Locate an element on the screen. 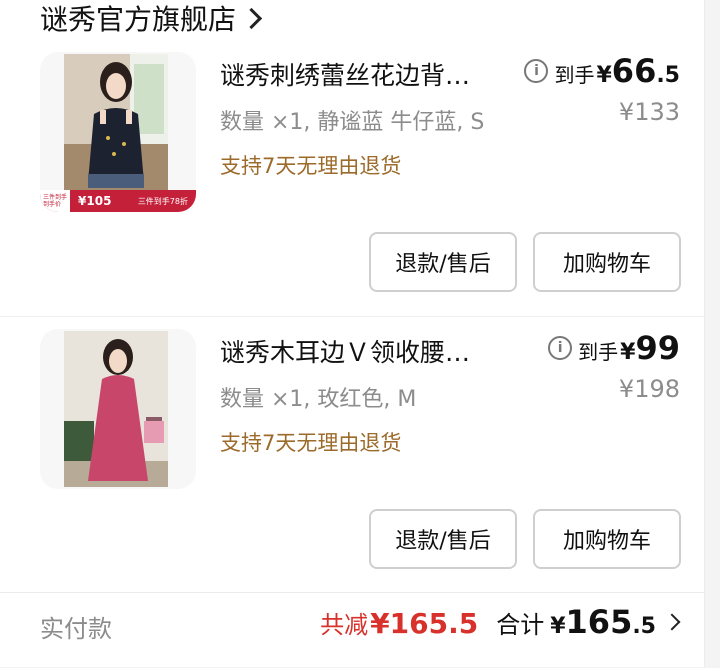 This screenshot has width=720, height=668. promo-banner-line1: 三件到手 is located at coordinates (55, 197).